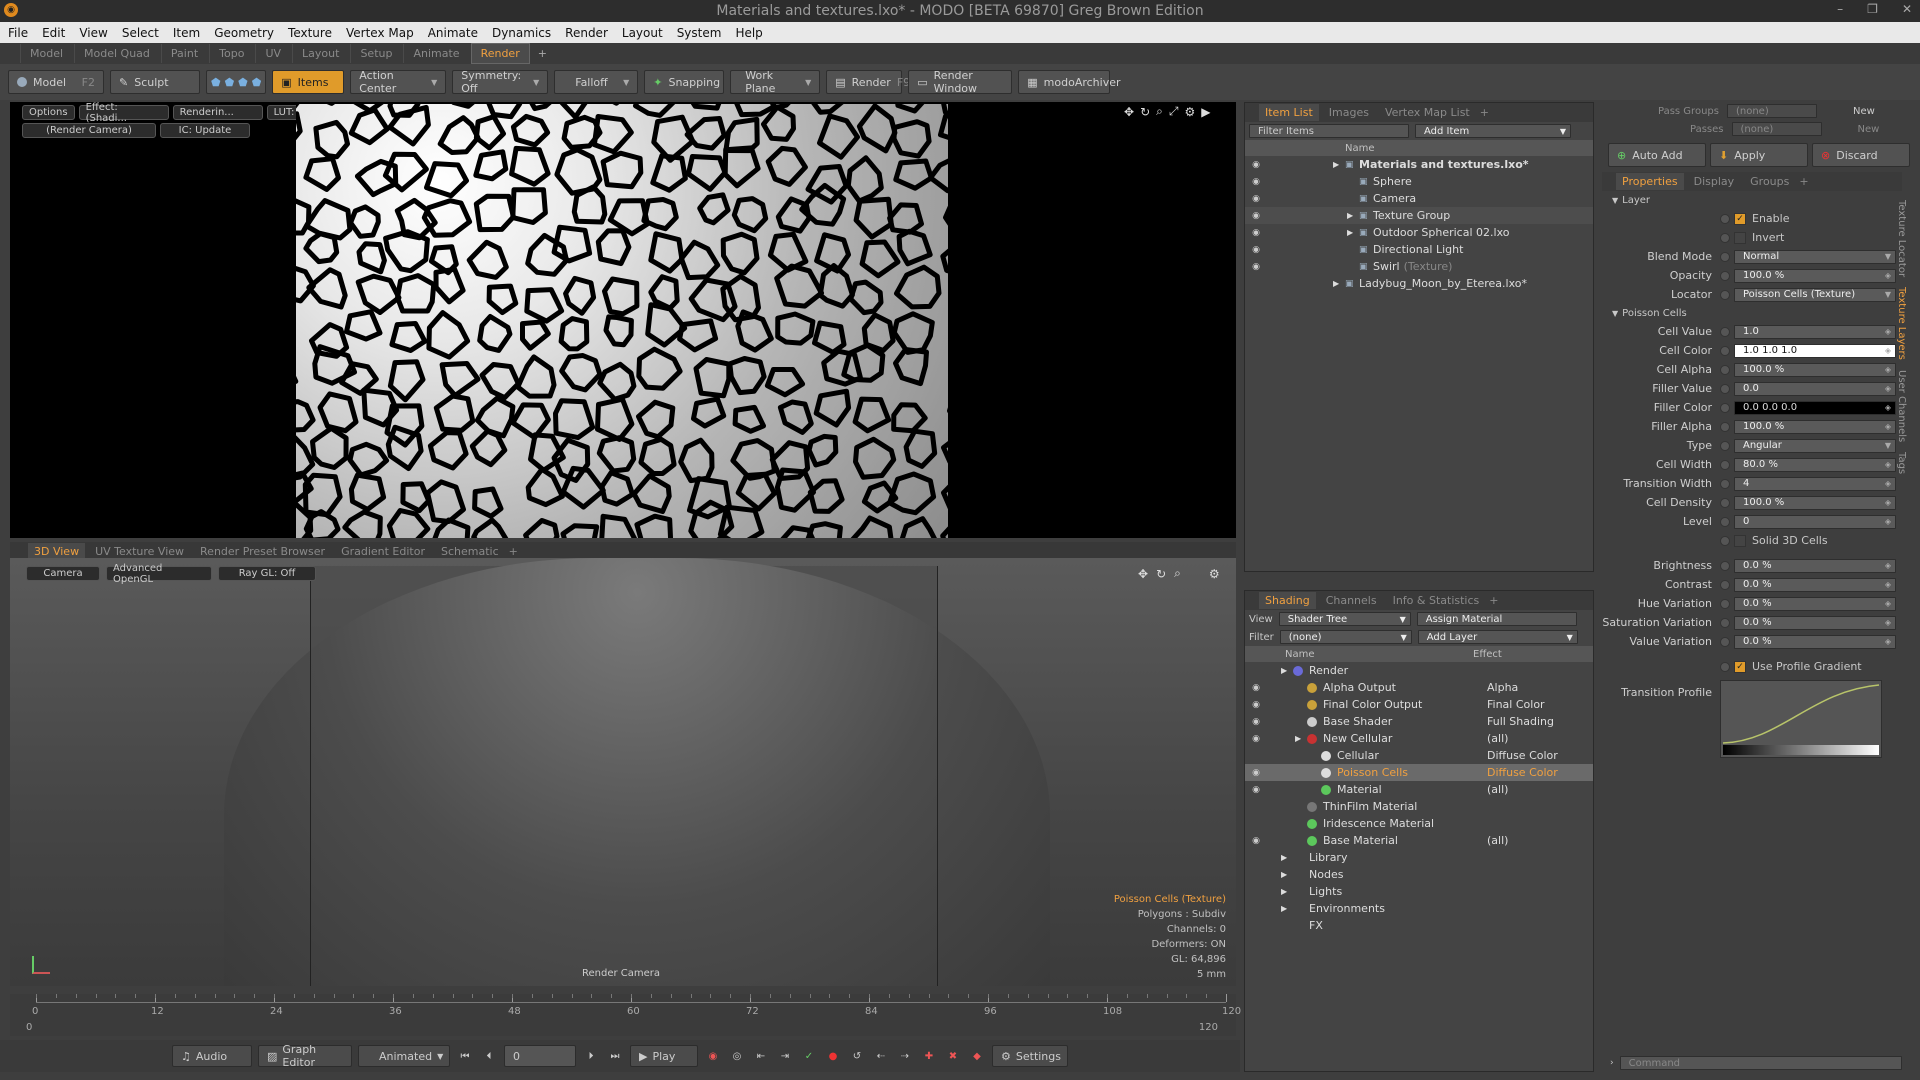 This screenshot has width=1920, height=1080. I want to click on menu-item: Item, so click(186, 33).